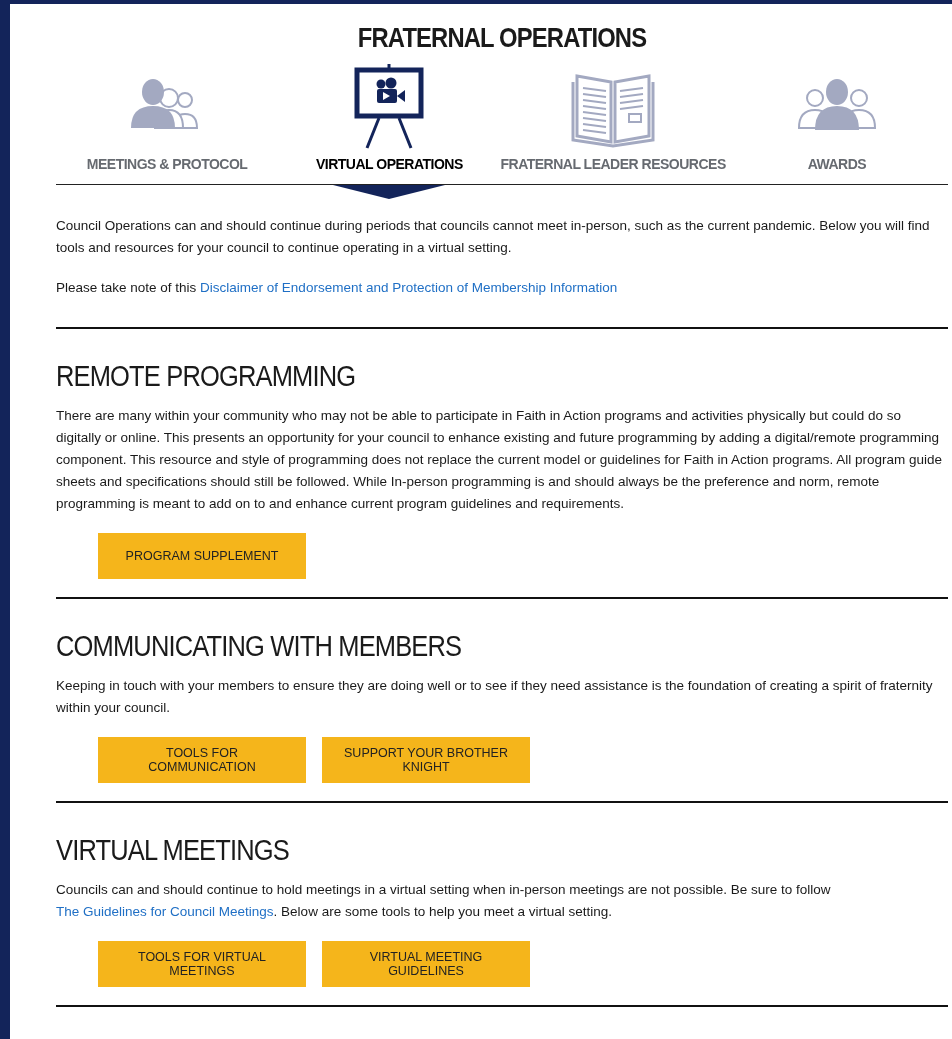 The image size is (952, 1039). Describe the element at coordinates (202, 556) in the screenshot. I see `resource-button: PROGRAM SUPPLEMENT` at that location.